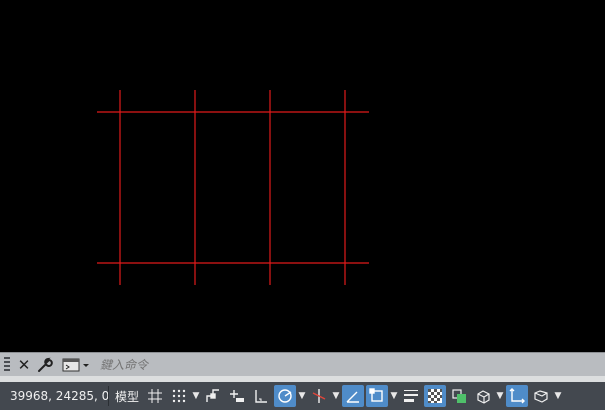 The image size is (605, 410). I want to click on selection-filter-dropdown-icon: ▼, so click(558, 396).